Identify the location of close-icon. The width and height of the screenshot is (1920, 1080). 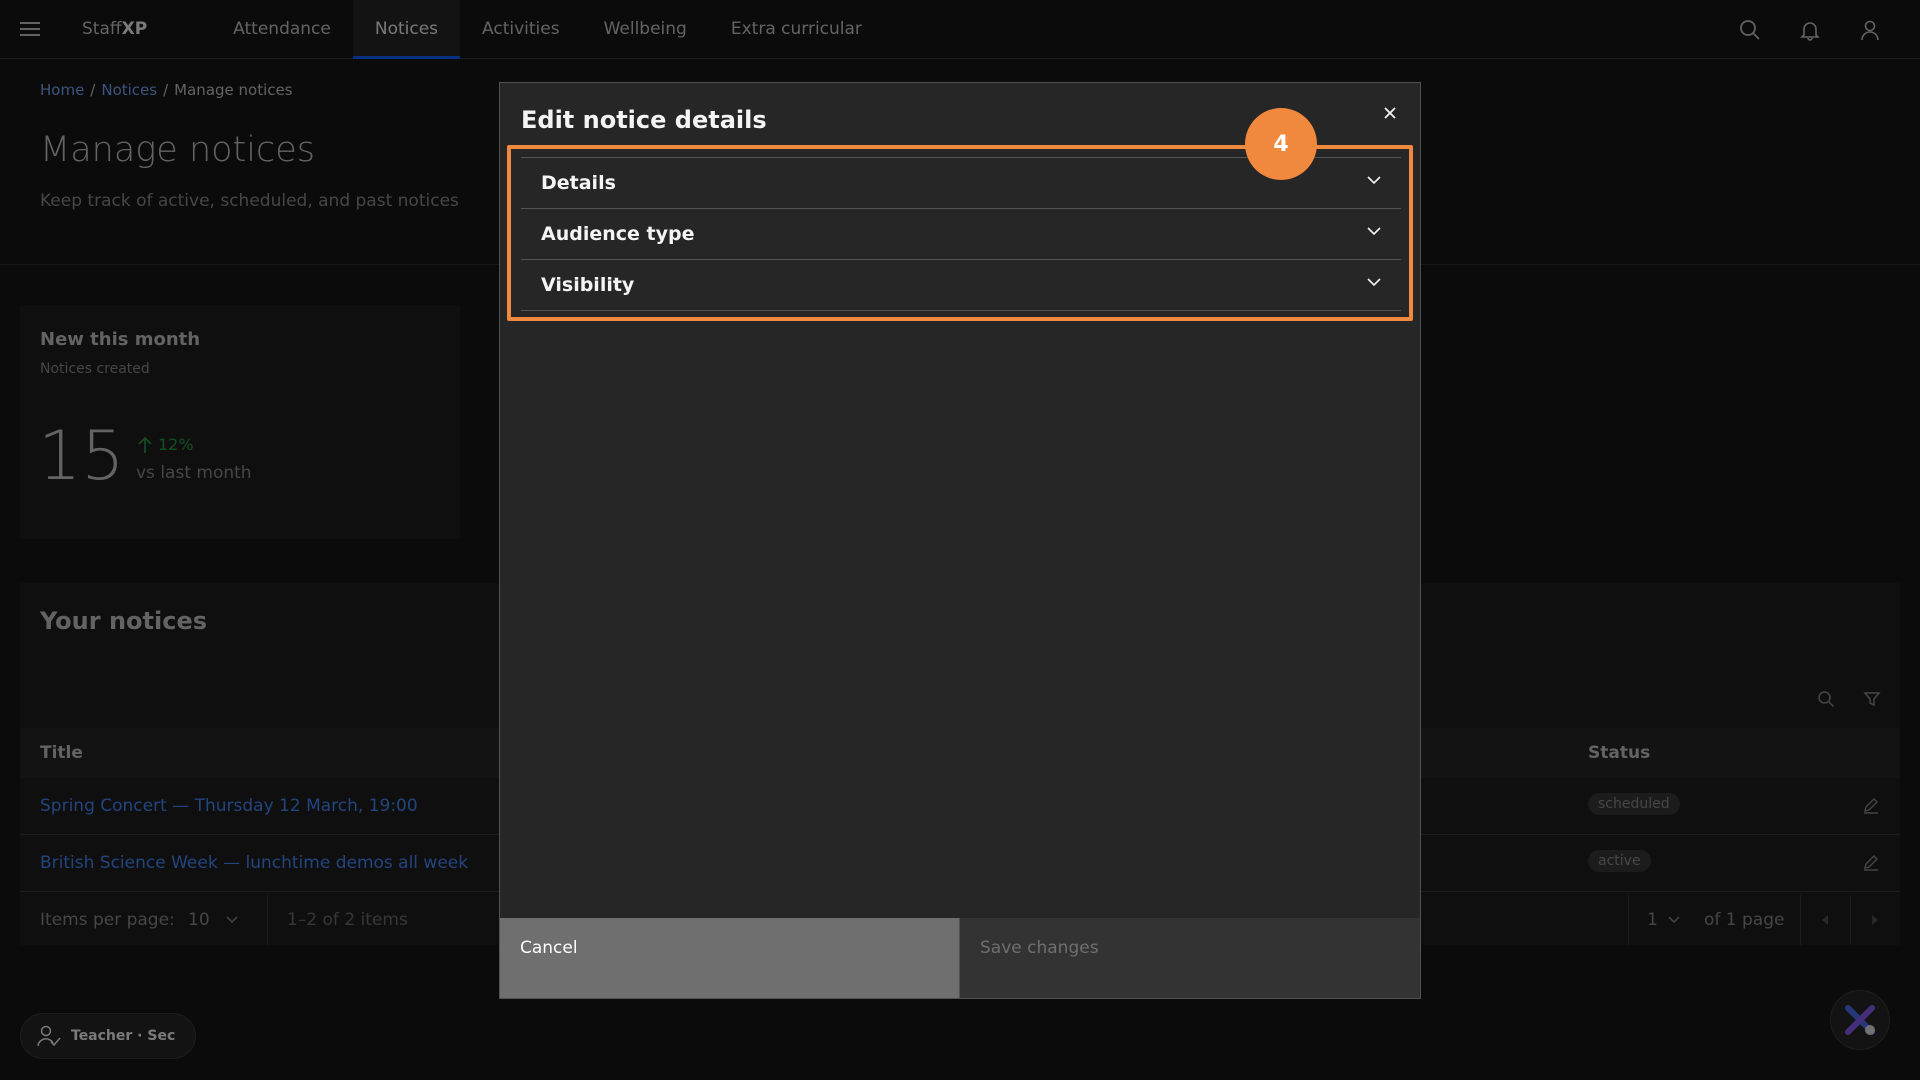
(1390, 113).